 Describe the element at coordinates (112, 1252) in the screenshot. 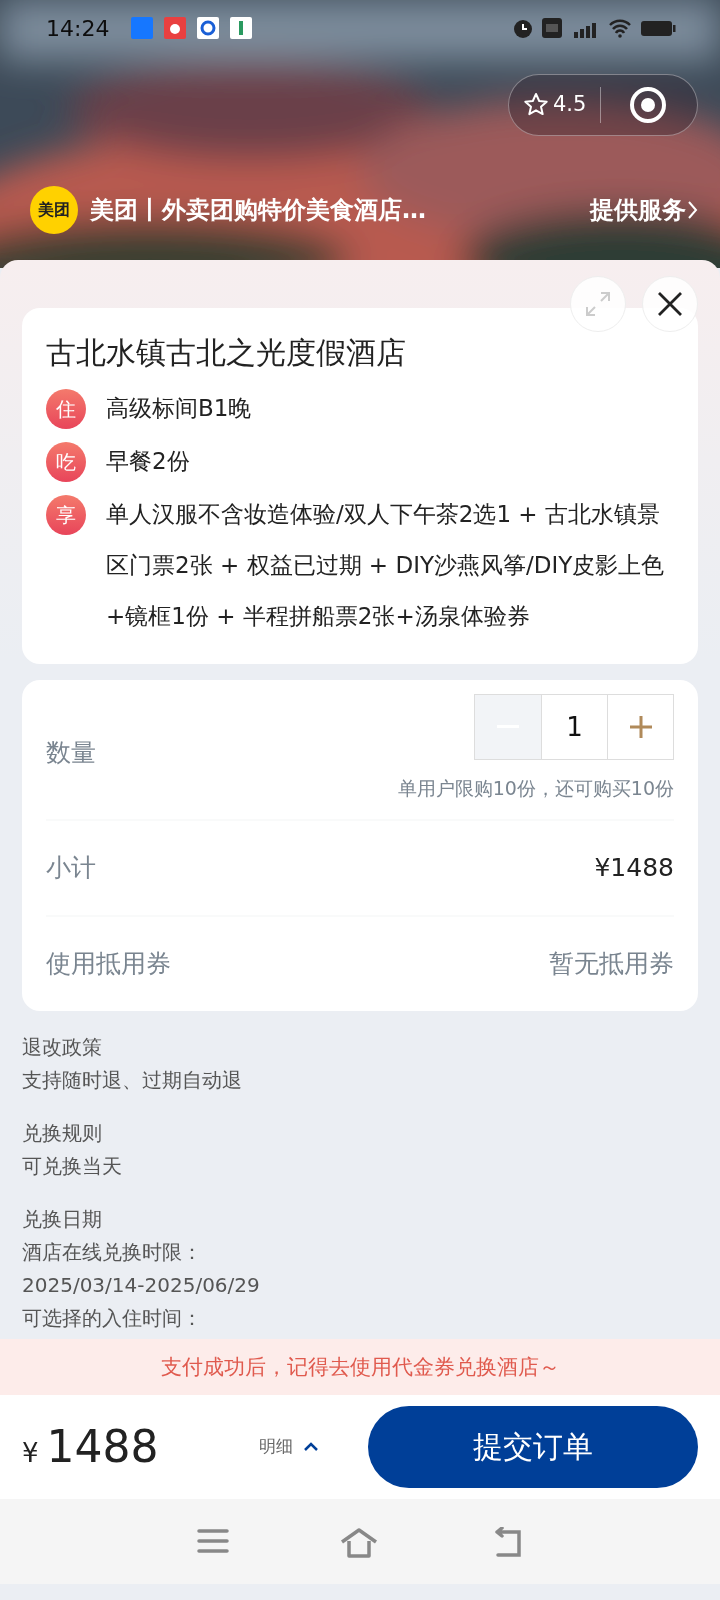

I see `policy-text: 酒店在线兑换时限：` at that location.